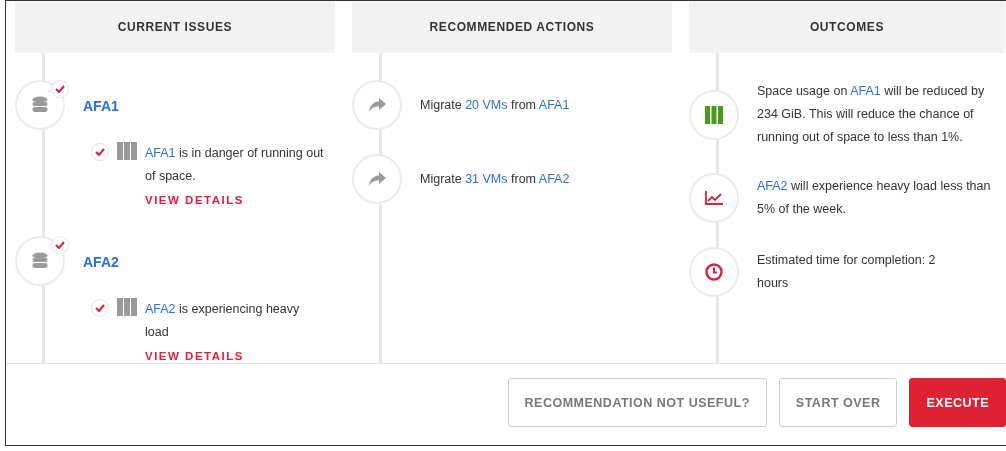  I want to click on column-header: RECOMMENDED ACTIONS, so click(512, 27).